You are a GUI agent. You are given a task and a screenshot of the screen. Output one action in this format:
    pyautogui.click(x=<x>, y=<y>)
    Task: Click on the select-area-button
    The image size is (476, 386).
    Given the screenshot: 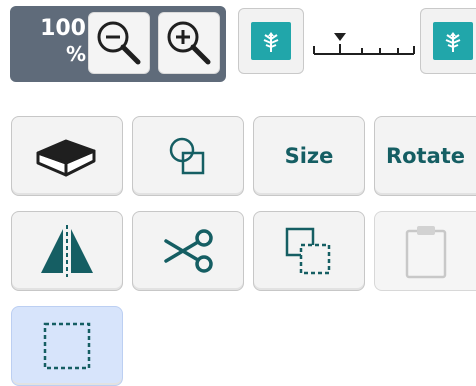 What is the action you would take?
    pyautogui.click(x=67, y=346)
    